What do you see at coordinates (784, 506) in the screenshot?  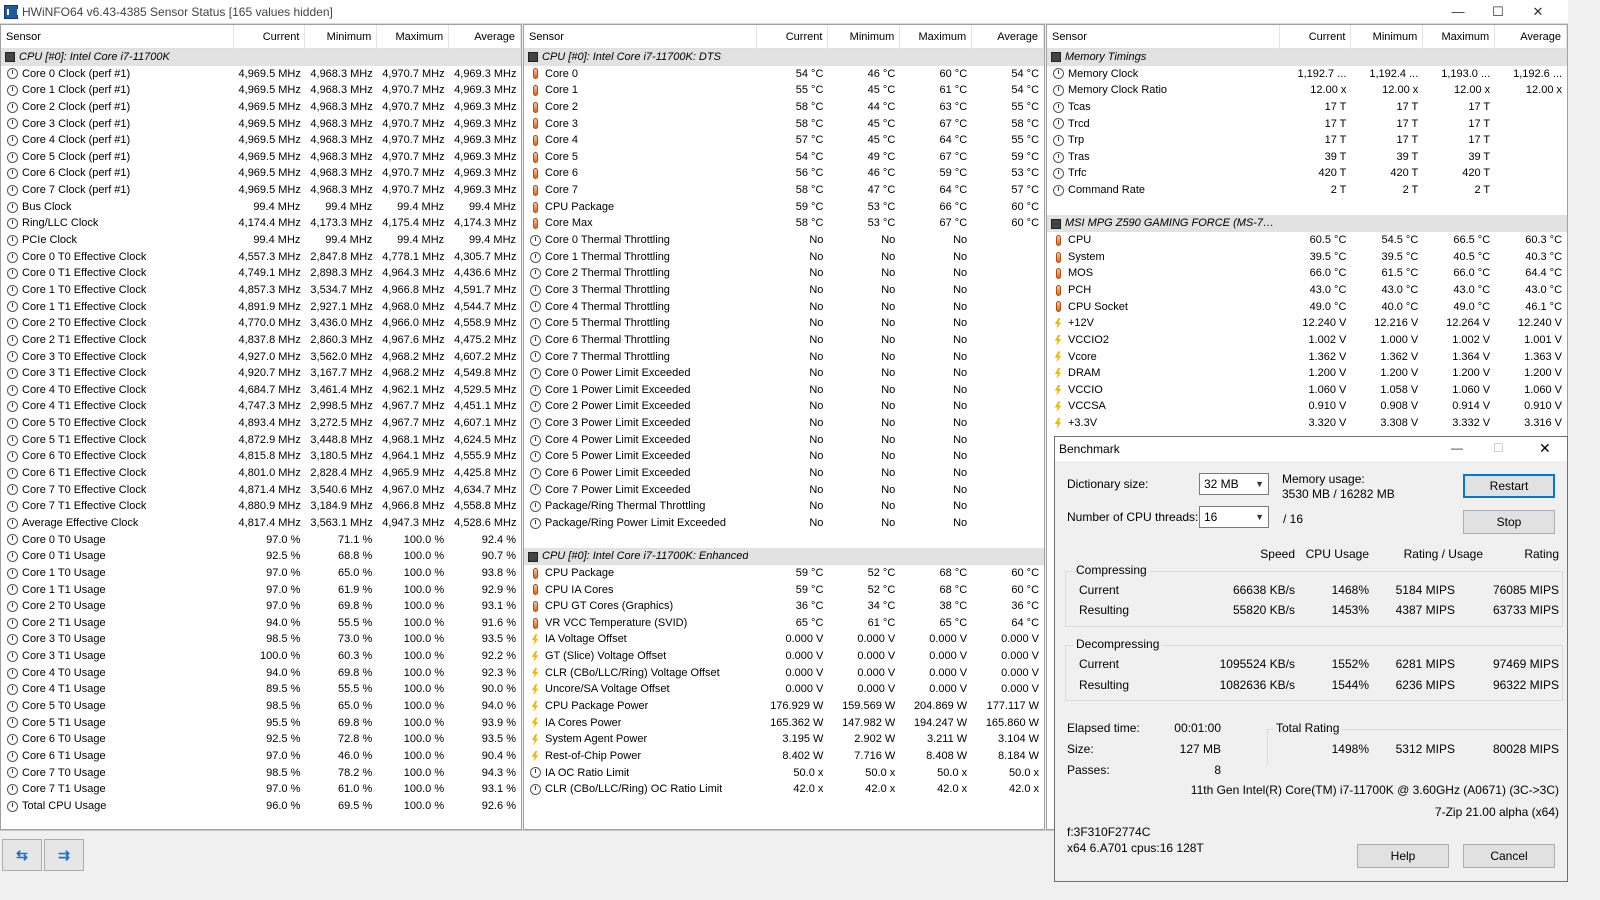 I see `sensor-row: Package/Ring Thermal Throttling No No No` at bounding box center [784, 506].